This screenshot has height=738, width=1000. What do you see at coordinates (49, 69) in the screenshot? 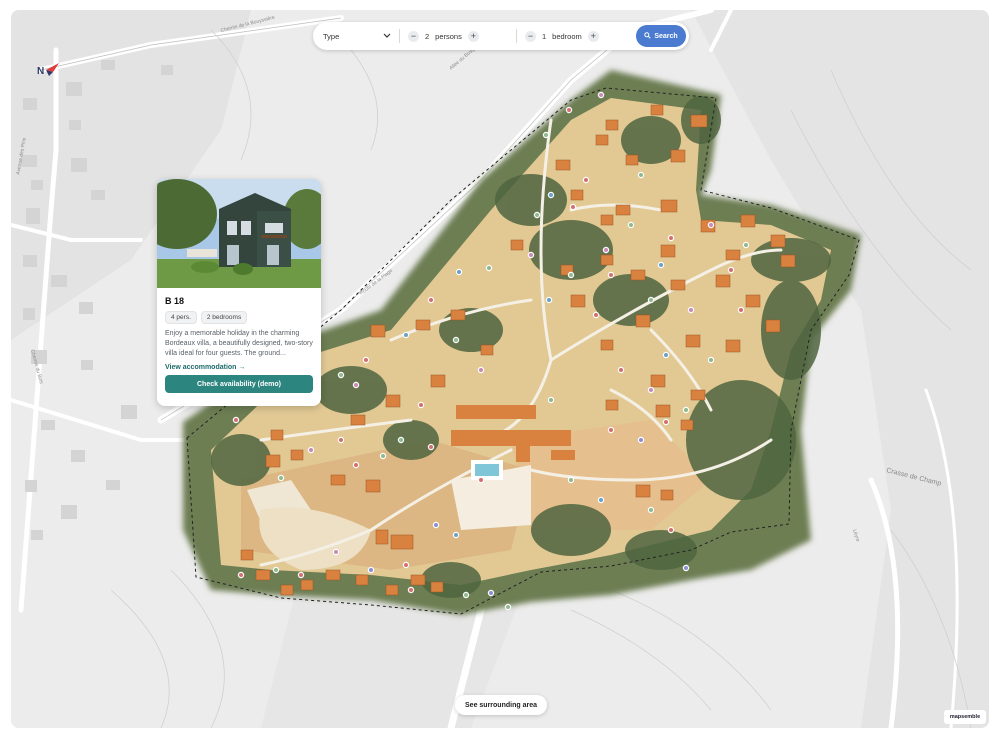
I see `compass-icon: N` at bounding box center [49, 69].